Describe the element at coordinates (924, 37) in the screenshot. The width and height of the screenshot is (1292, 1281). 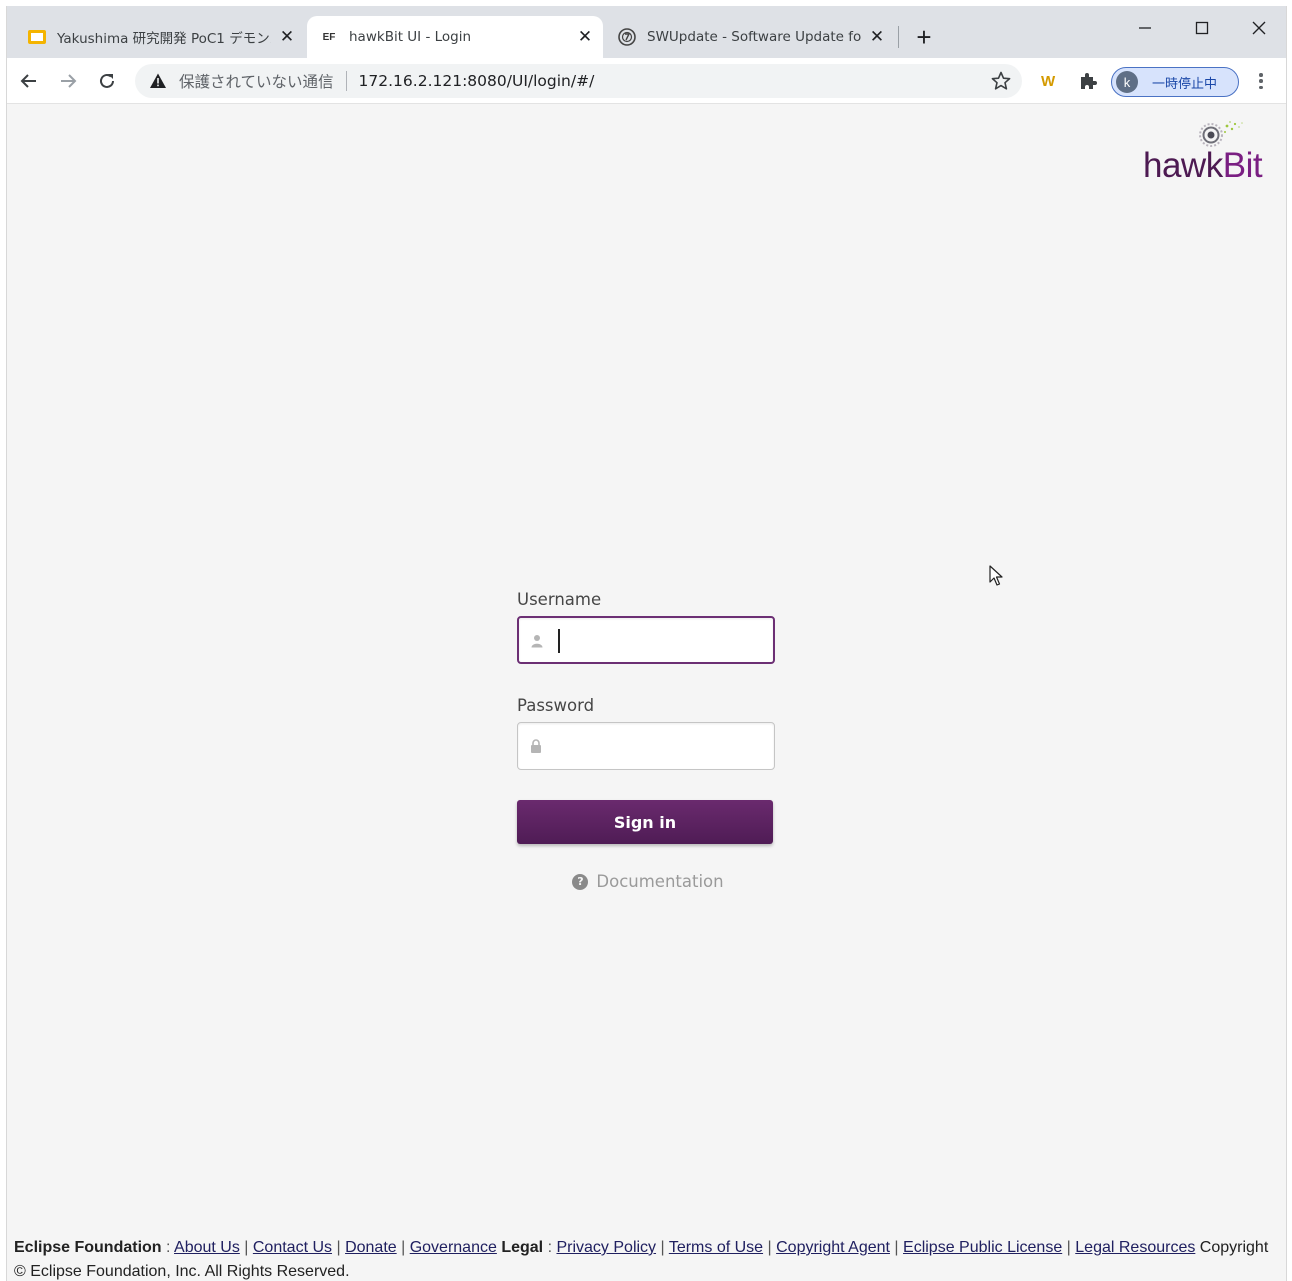
I see `new-tab-button: +` at that location.